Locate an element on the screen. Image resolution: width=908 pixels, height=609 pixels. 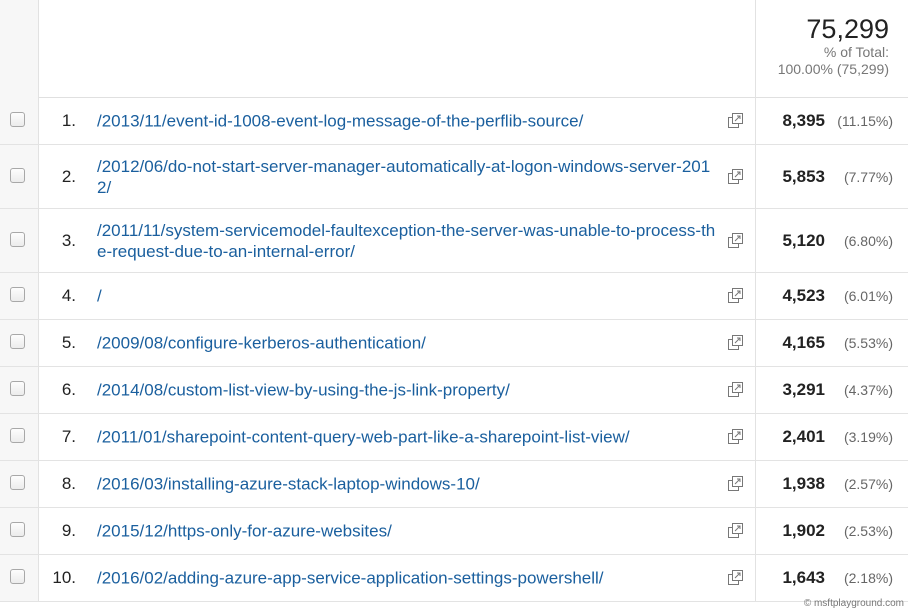
metric-value: 1,643 is located at coordinates (803, 577).